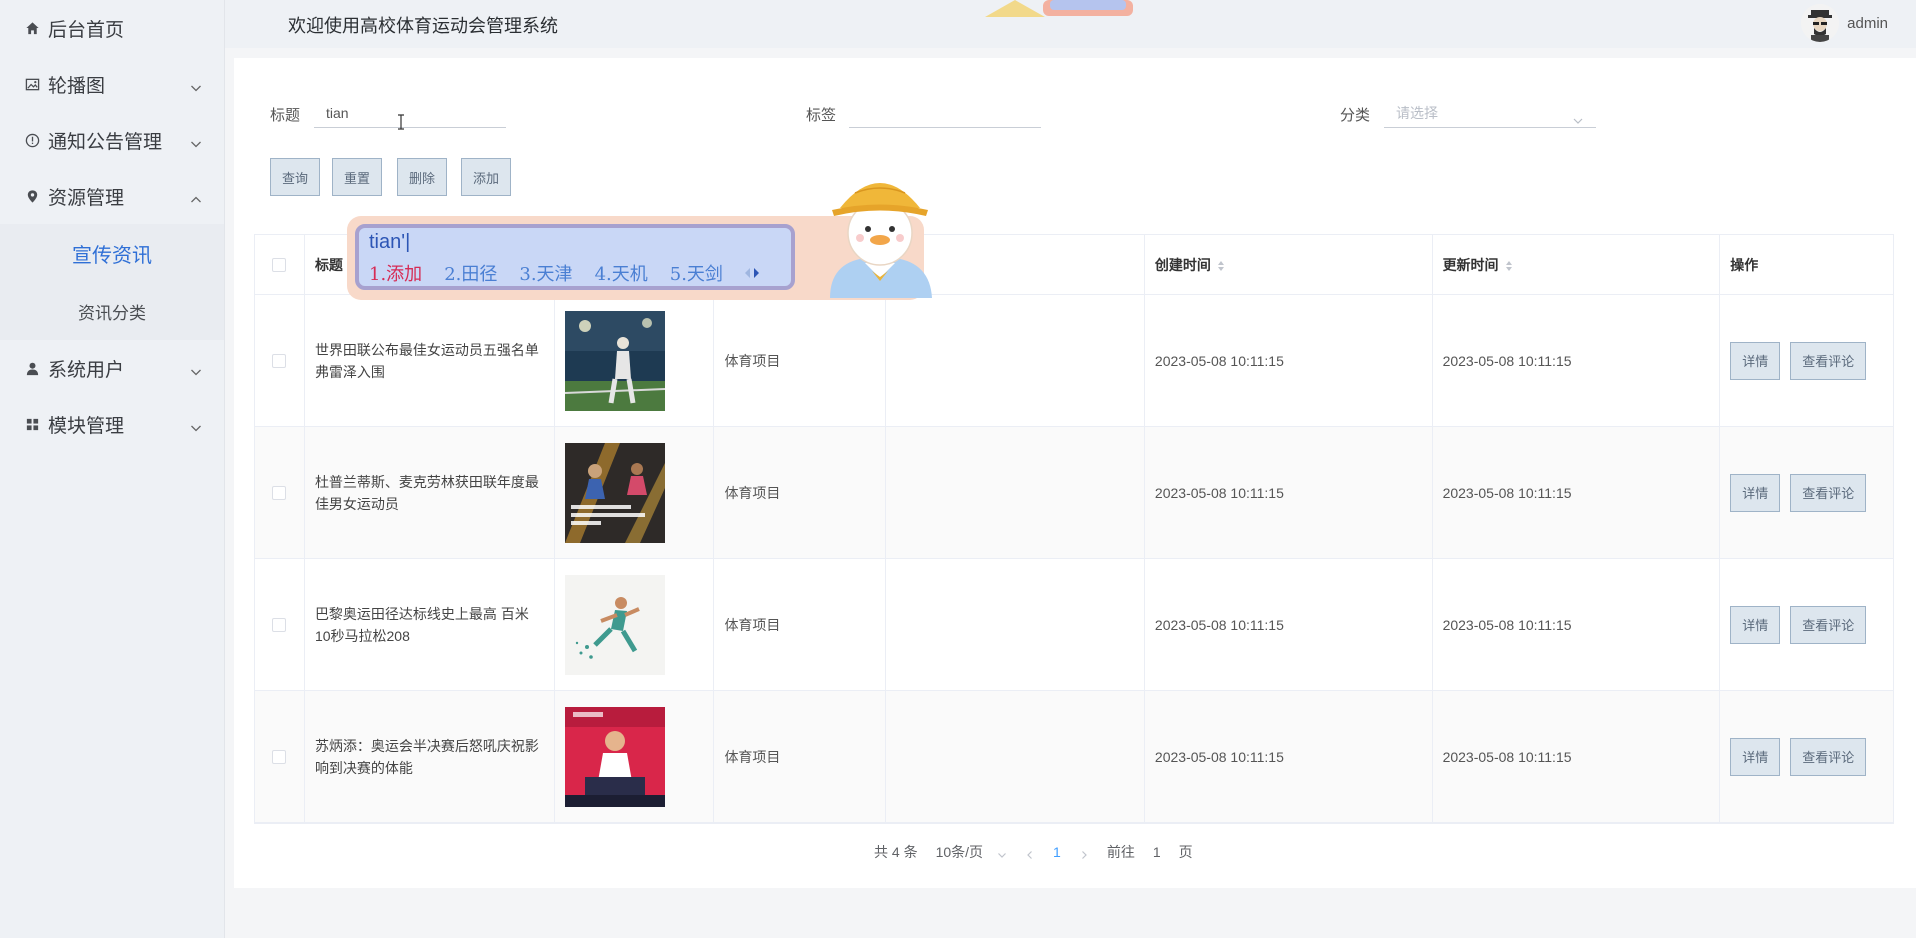 This screenshot has height=938, width=1916. I want to click on sidebar-item-carousel: 轮播图, so click(112, 84).